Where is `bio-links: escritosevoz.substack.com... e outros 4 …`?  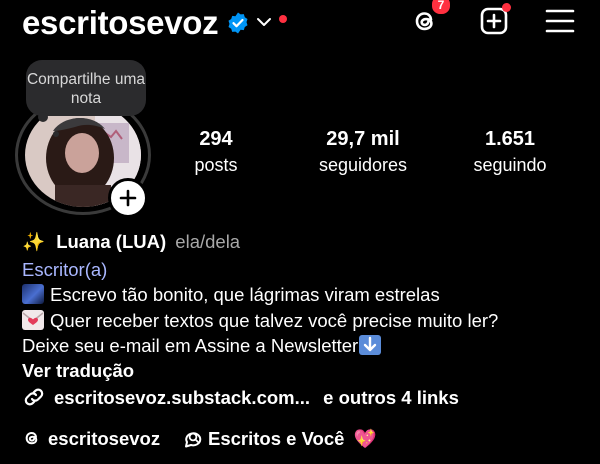 bio-links: escritosevoz.substack.com... e outros 4 … is located at coordinates (240, 397).